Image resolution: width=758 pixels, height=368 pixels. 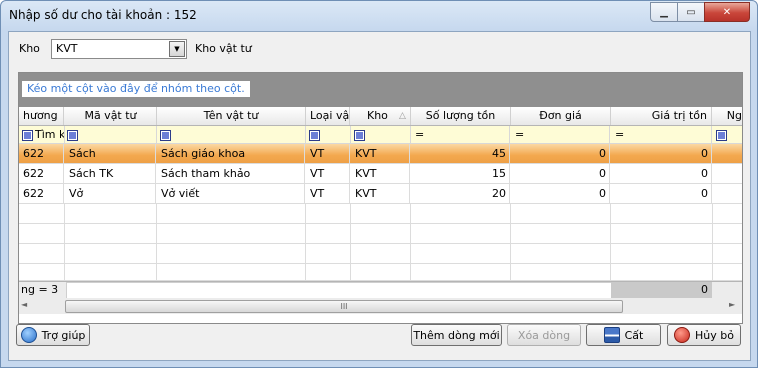 What do you see at coordinates (177, 49) in the screenshot?
I see `chevron-down-icon: ▼` at bounding box center [177, 49].